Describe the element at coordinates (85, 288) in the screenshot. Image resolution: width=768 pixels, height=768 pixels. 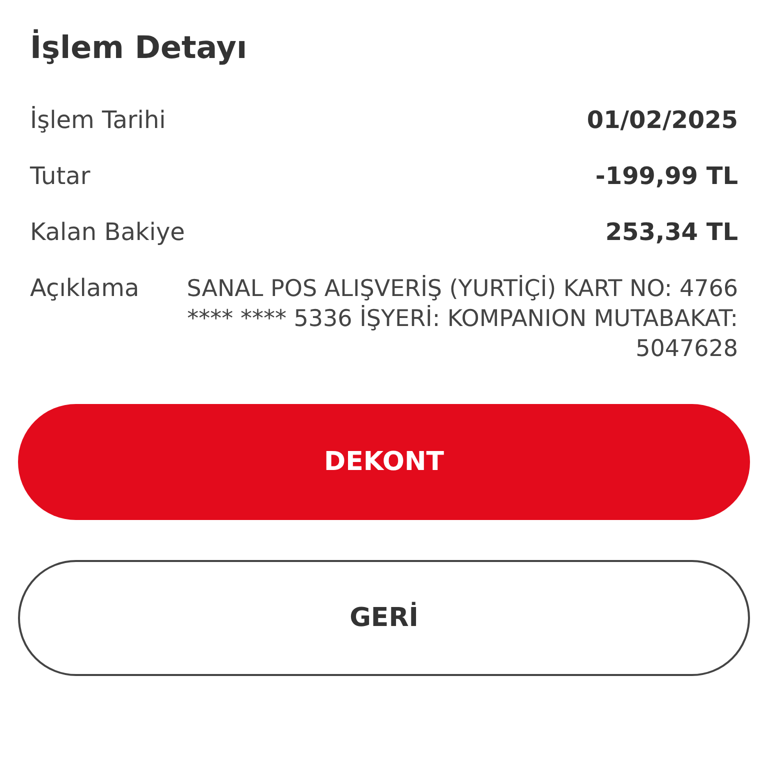
I see `field-label: Açıklama` at that location.